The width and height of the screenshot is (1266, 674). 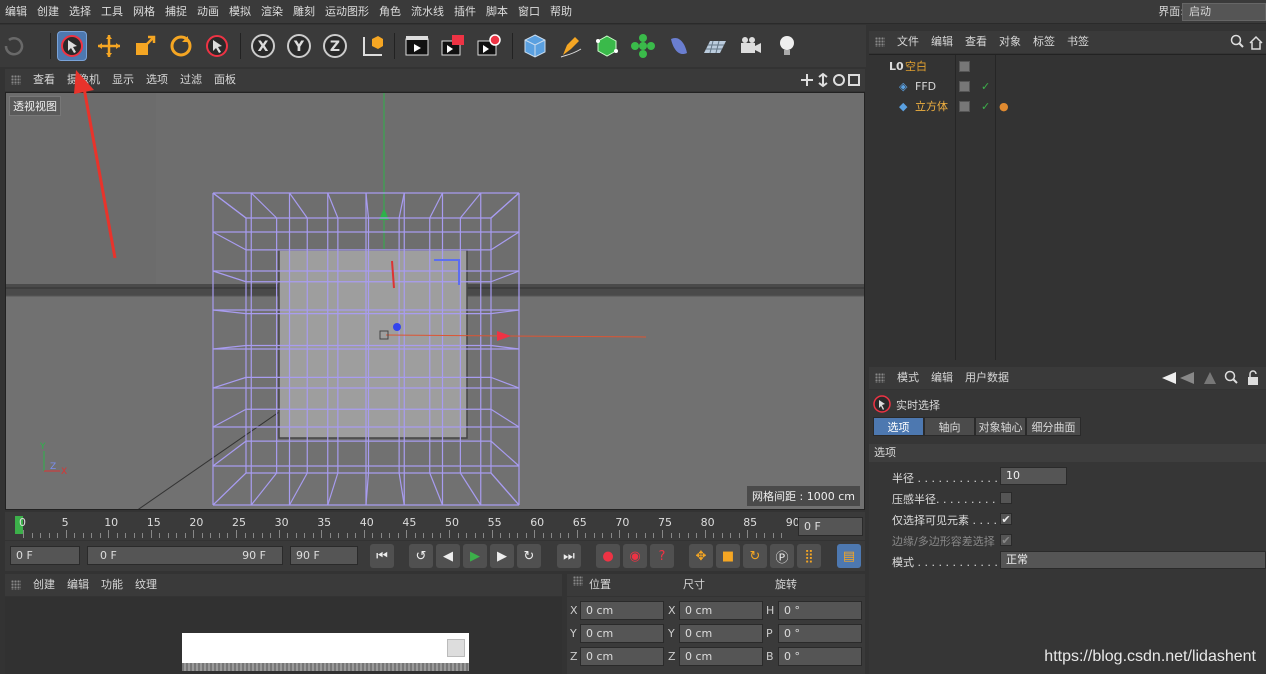 I want to click on pressure-radius-checkbox, so click(x=1006, y=498).